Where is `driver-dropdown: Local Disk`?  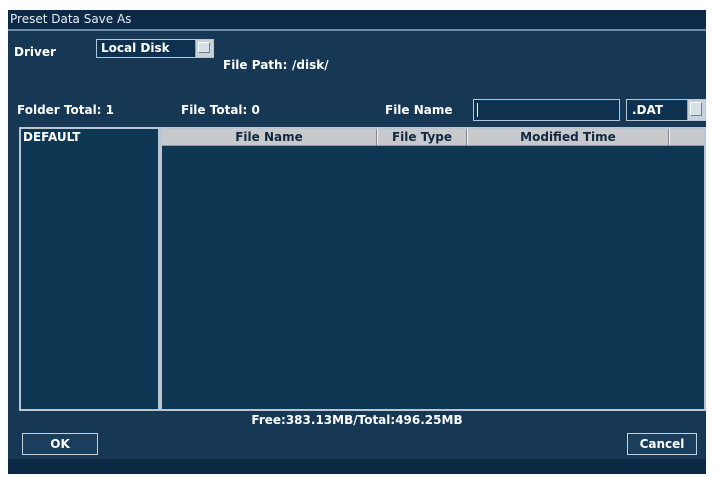
driver-dropdown: Local Disk is located at coordinates (155, 48).